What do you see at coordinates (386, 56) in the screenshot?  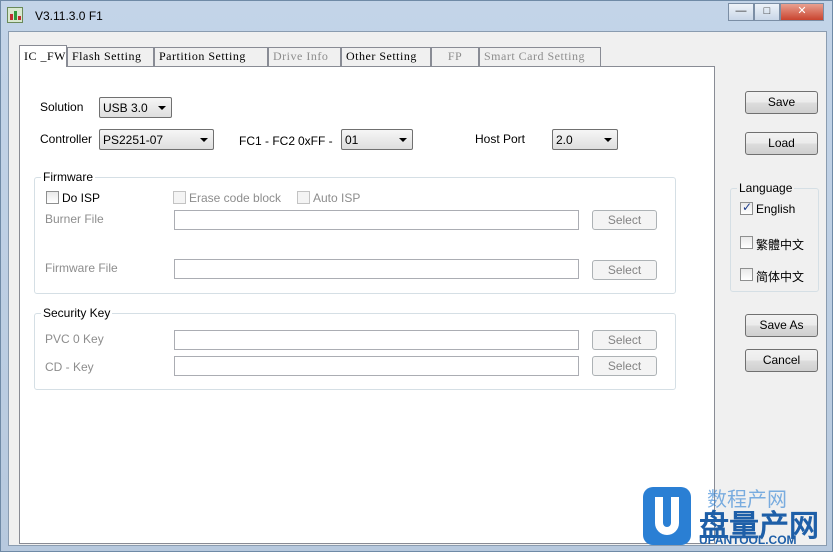 I see `tab-other-setting: Other Setting` at bounding box center [386, 56].